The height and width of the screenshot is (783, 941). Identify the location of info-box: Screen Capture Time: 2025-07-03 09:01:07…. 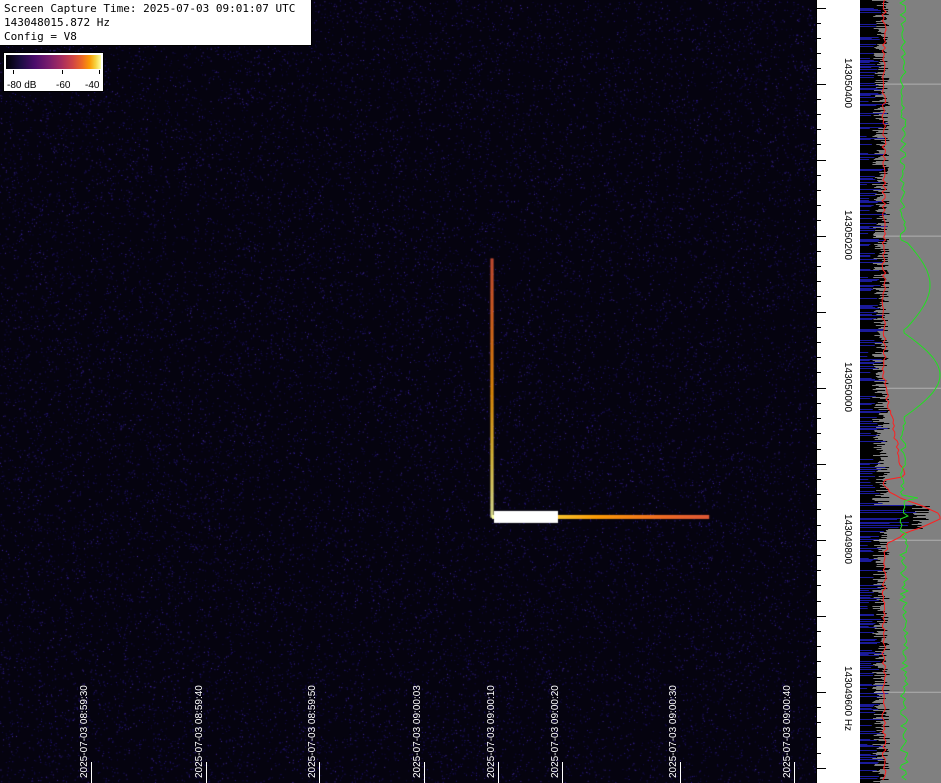
(156, 23).